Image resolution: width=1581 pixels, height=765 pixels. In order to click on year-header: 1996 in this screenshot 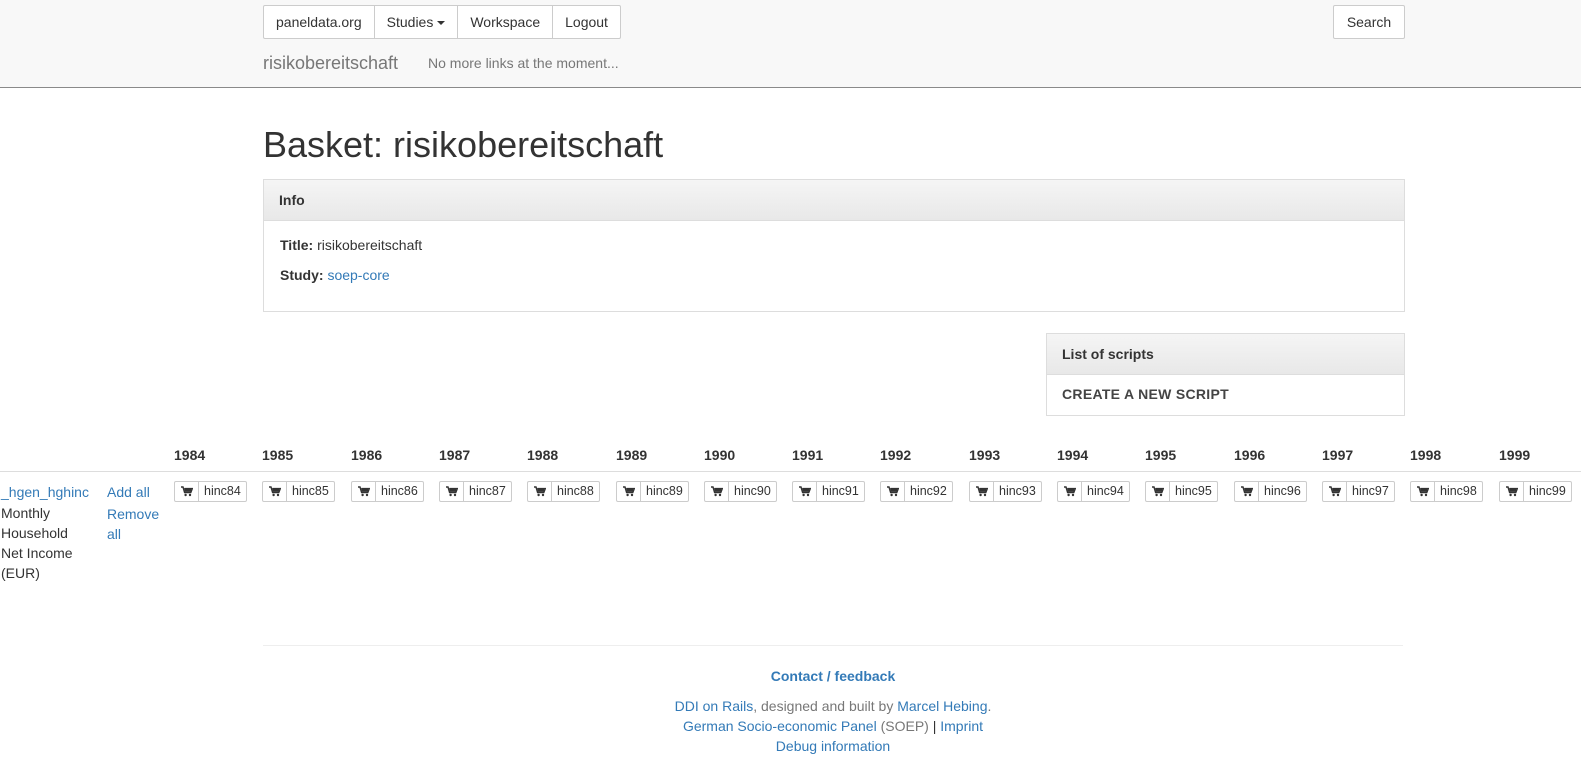, I will do `click(1250, 455)`.